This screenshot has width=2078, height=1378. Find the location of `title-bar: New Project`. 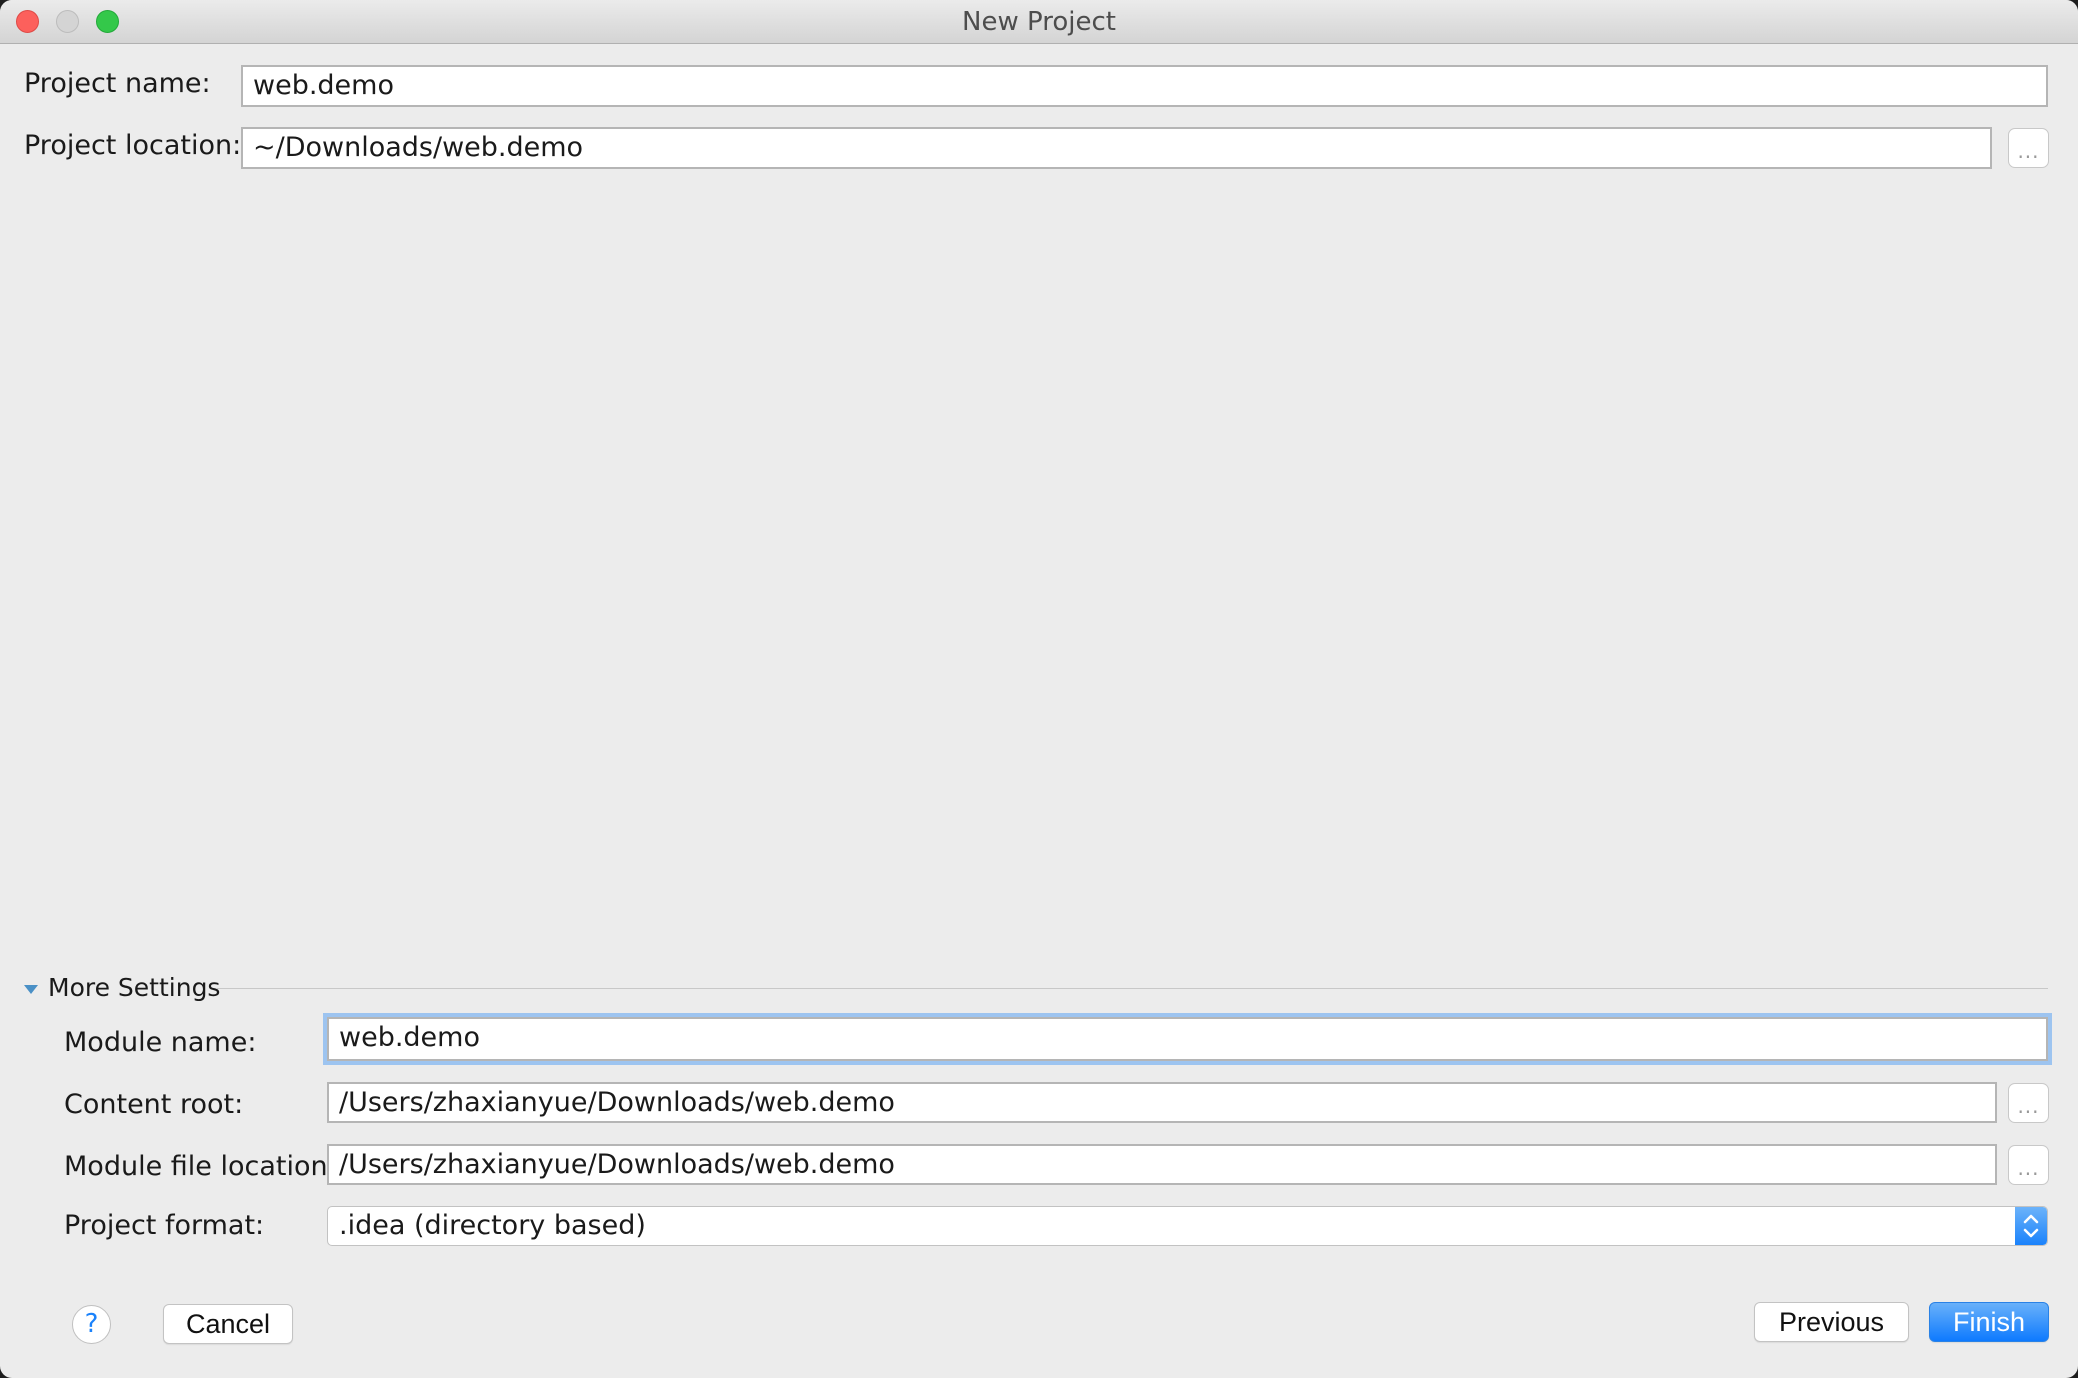

title-bar: New Project is located at coordinates (1039, 22).